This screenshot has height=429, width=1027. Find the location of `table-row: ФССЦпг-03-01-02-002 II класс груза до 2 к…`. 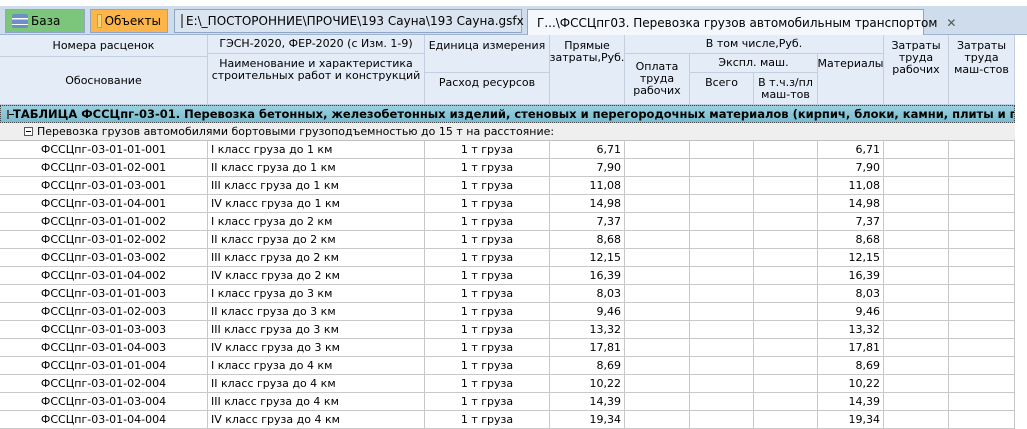

table-row: ФССЦпг-03-01-02-002 II класс груза до 2 к… is located at coordinates (507, 240).